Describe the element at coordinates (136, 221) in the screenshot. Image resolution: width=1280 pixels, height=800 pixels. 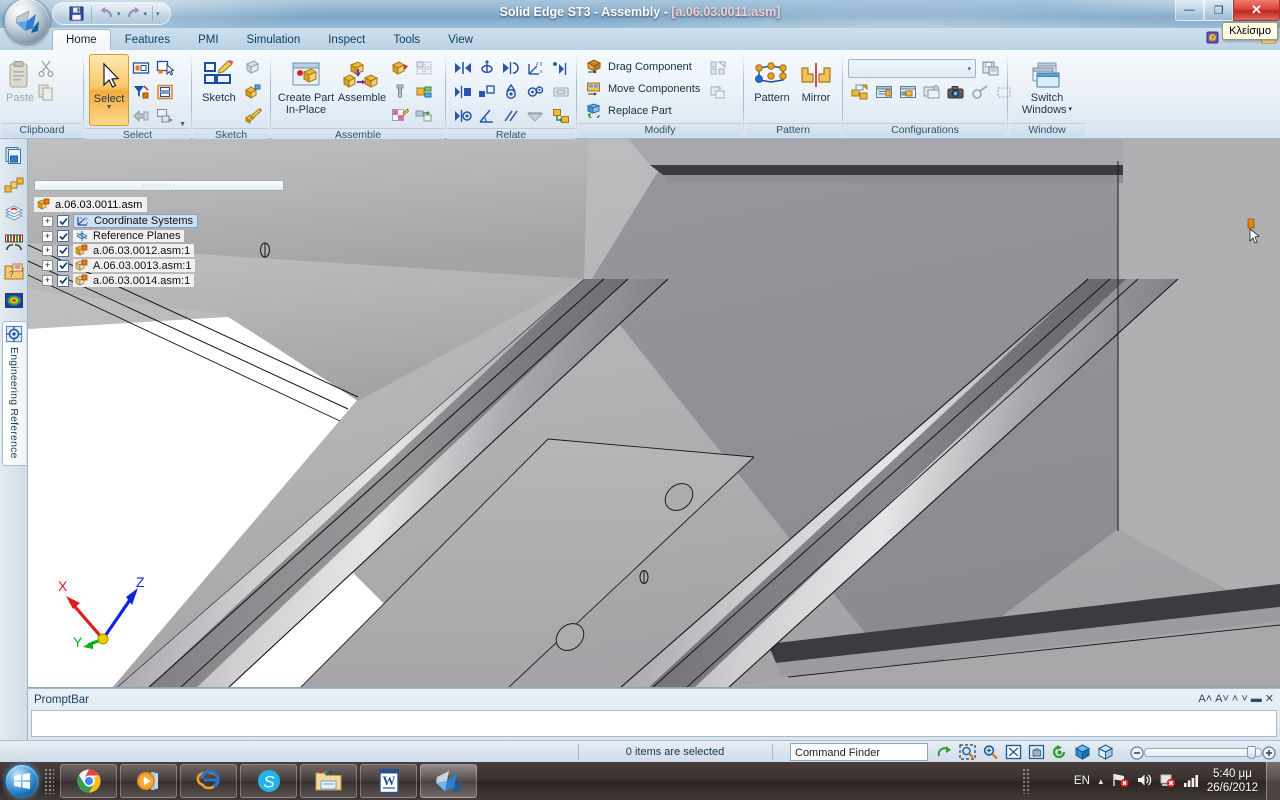
I see `tree-node-label-wrap: z y x Coordinate Systems` at that location.